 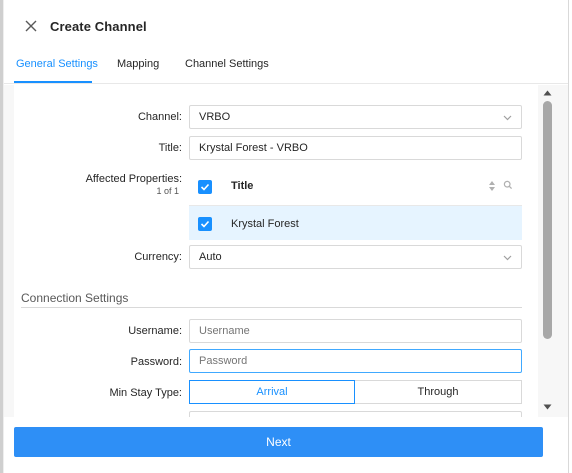 I want to click on modal-header: Create Channel, so click(x=286, y=26).